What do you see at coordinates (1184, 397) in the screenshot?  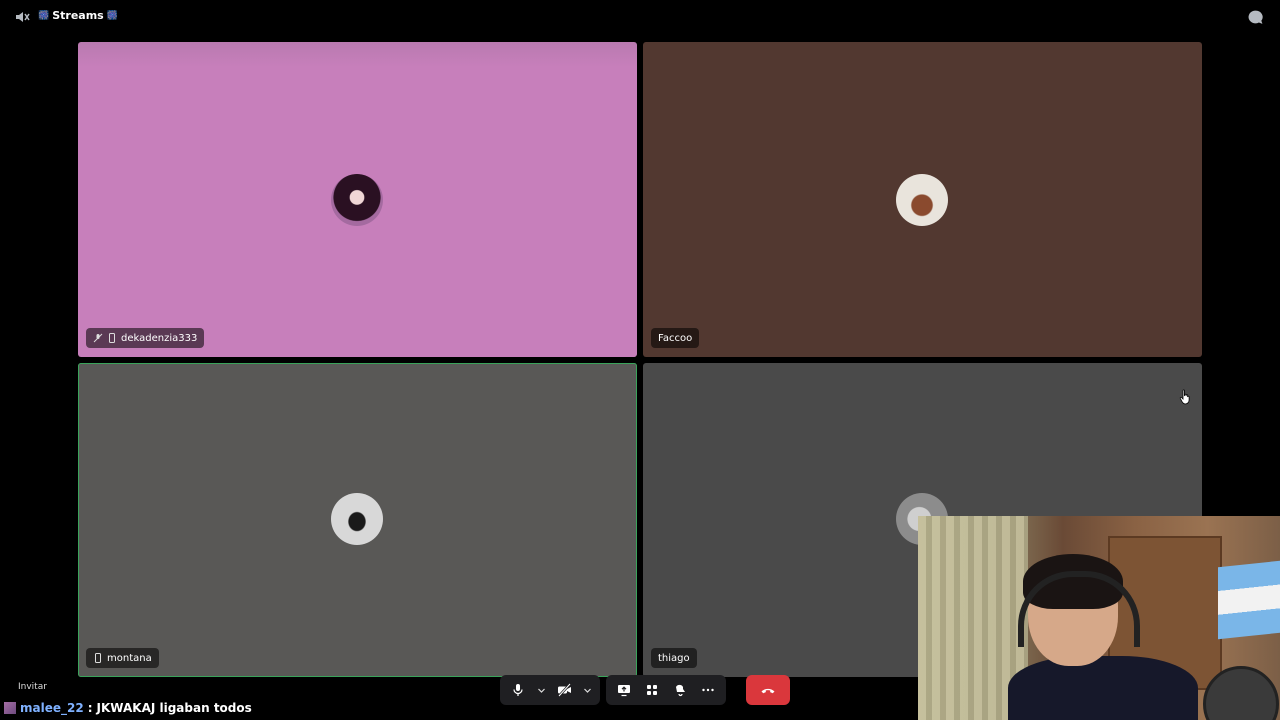 I see `hand-cursor-icon` at bounding box center [1184, 397].